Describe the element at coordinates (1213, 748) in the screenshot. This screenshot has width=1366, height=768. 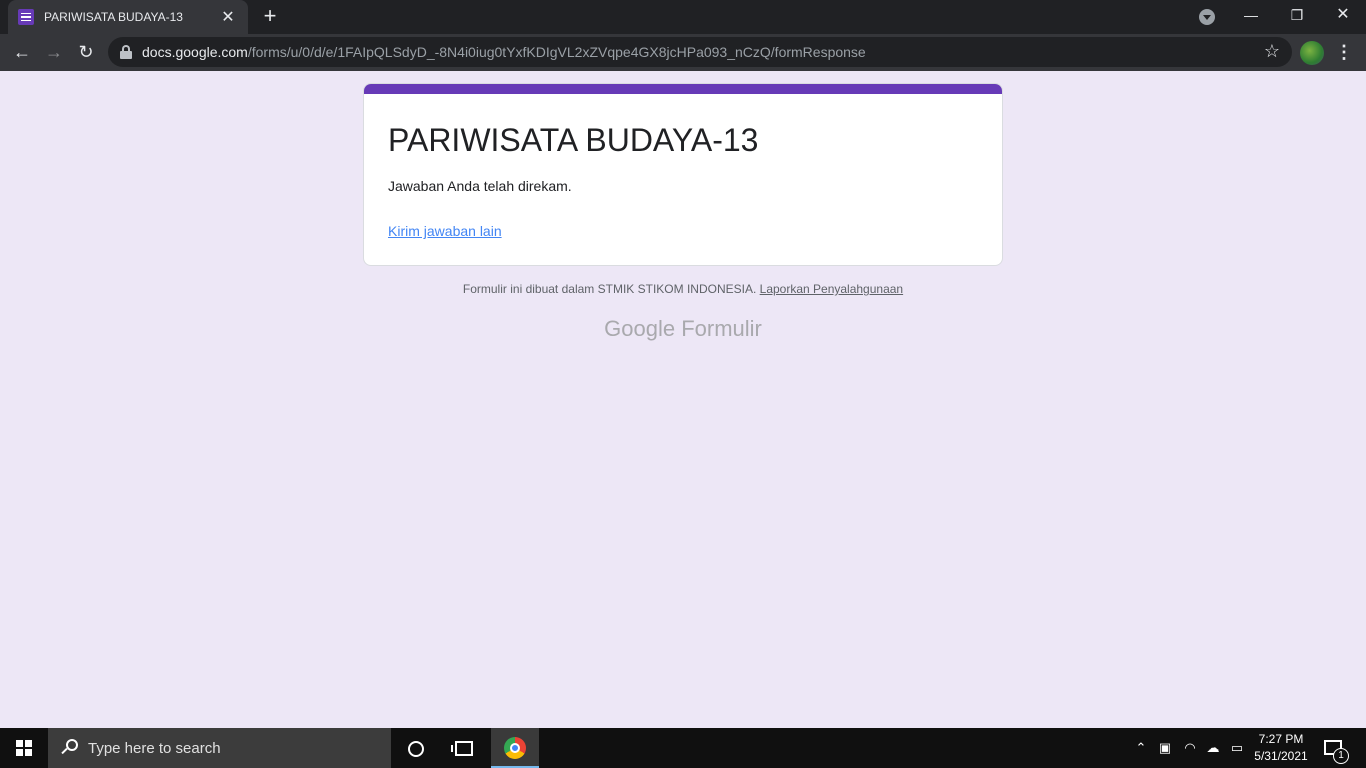
I see `onedrive-cloud-icon: ☁` at that location.